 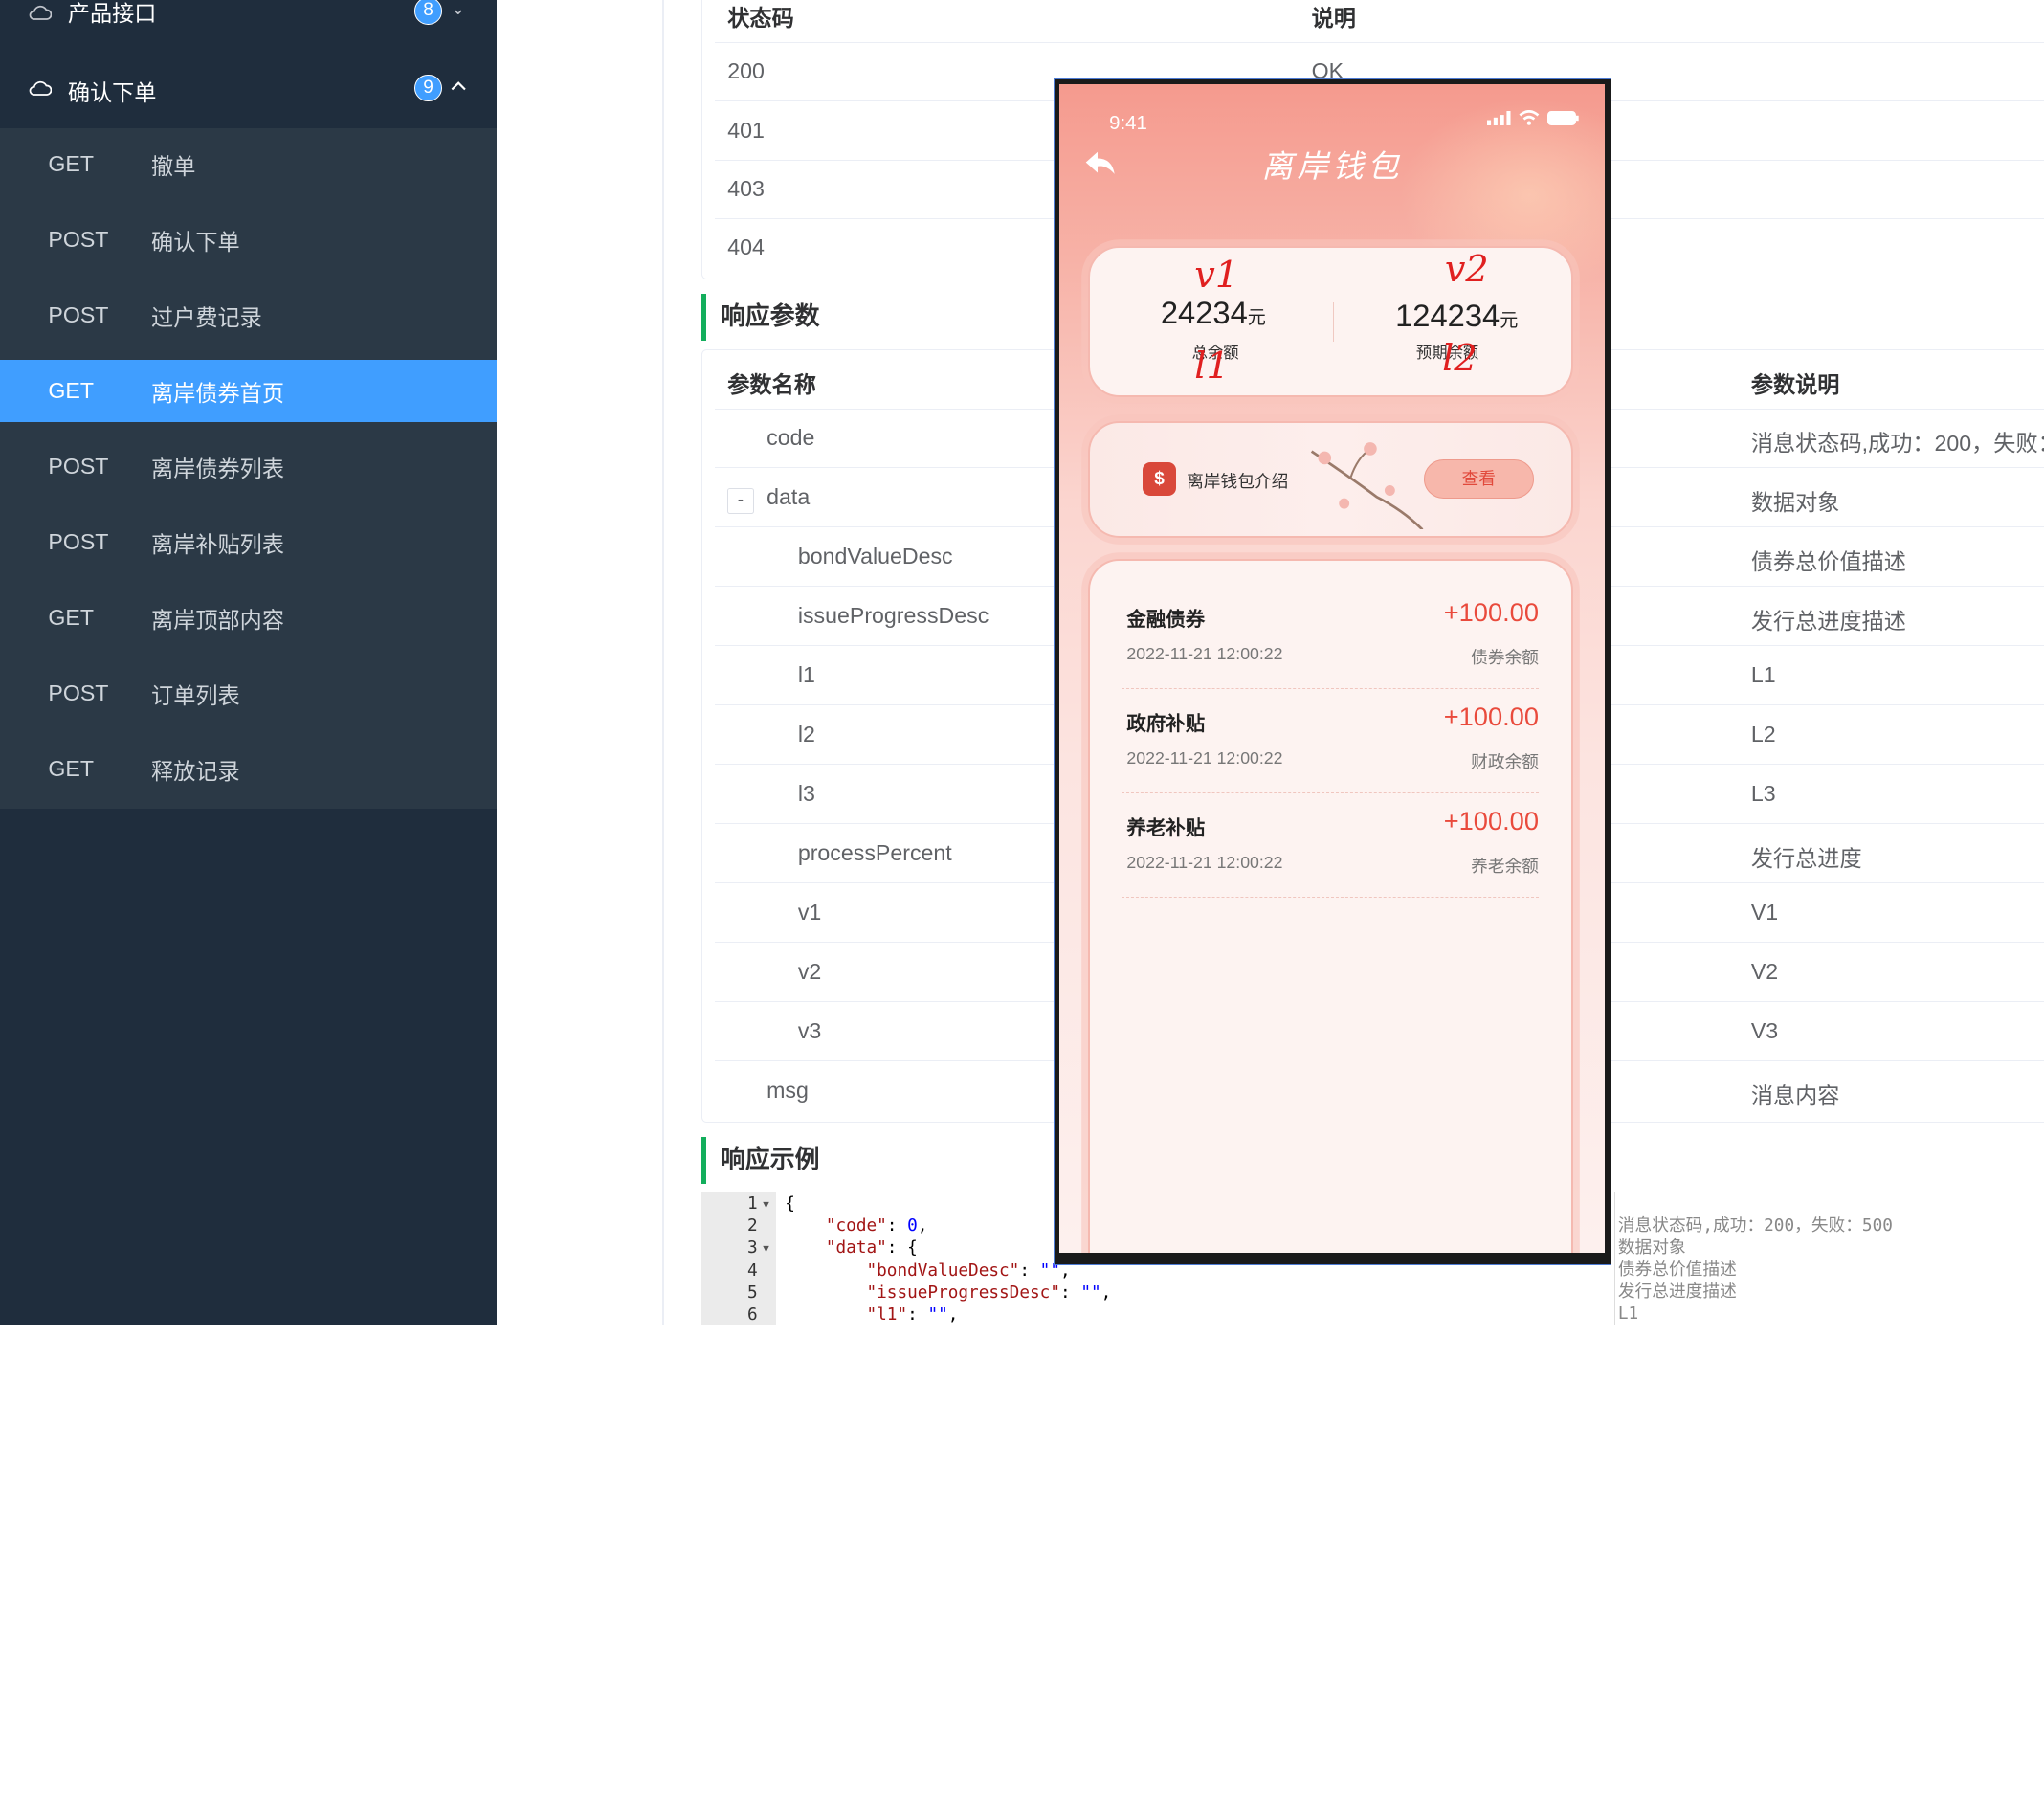 What do you see at coordinates (1533, 118) in the screenshot?
I see `status-icons` at bounding box center [1533, 118].